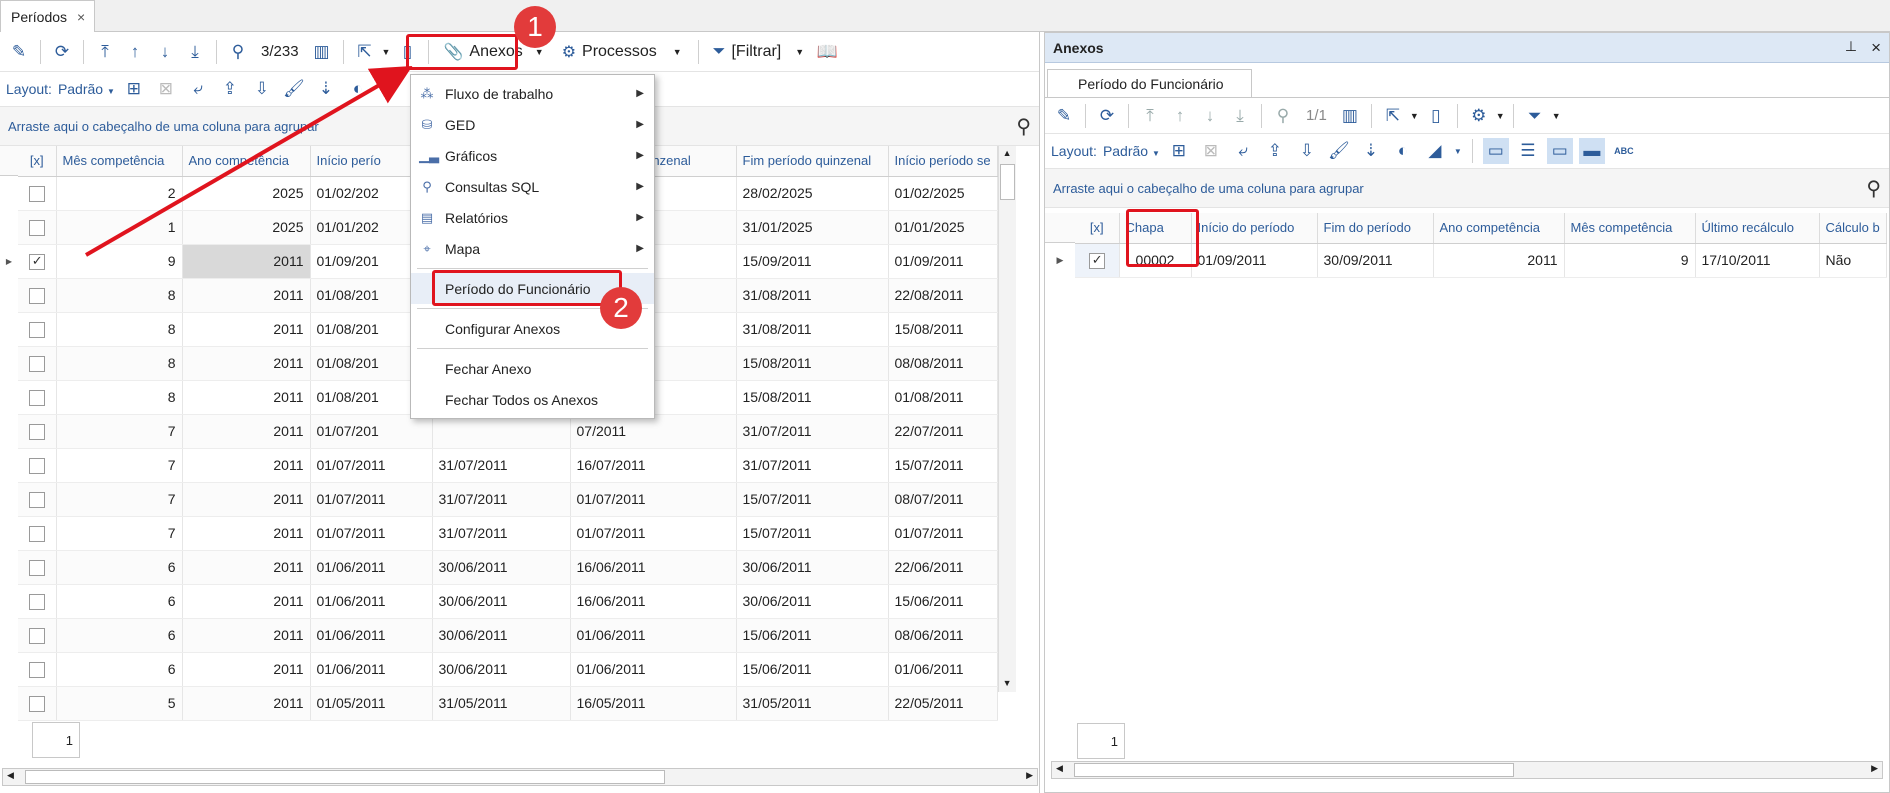 The height and width of the screenshot is (793, 1890). What do you see at coordinates (195, 52) in the screenshot?
I see `last-record-icon: ⤓` at bounding box center [195, 52].